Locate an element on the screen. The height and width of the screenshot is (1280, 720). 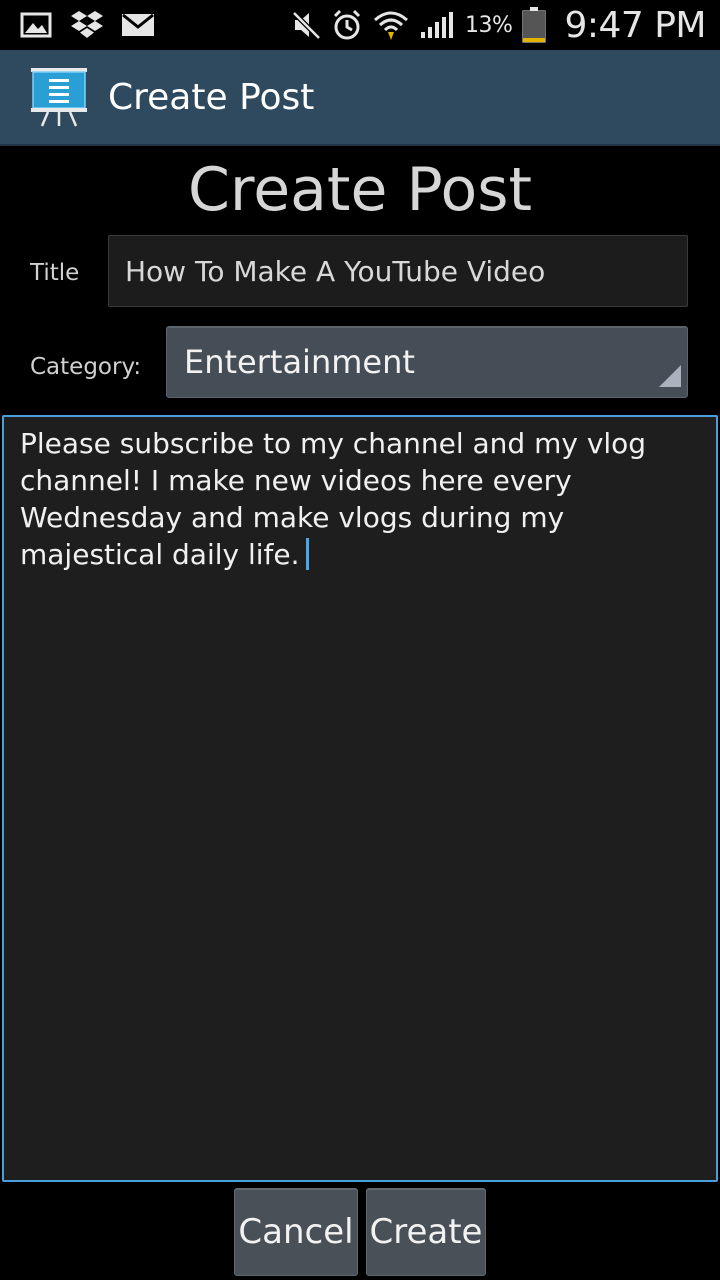
category-selected-value: Entertainment is located at coordinates (299, 362).